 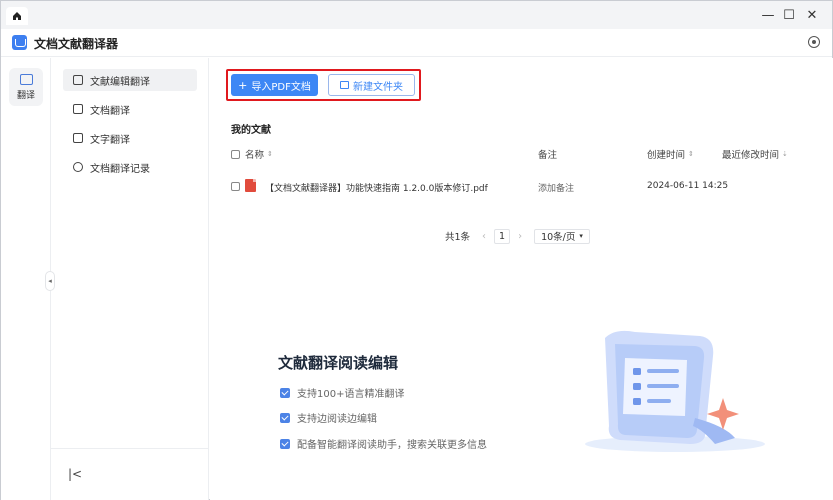 I want to click on import-pdf-label: 导入PDF文档, so click(x=281, y=87).